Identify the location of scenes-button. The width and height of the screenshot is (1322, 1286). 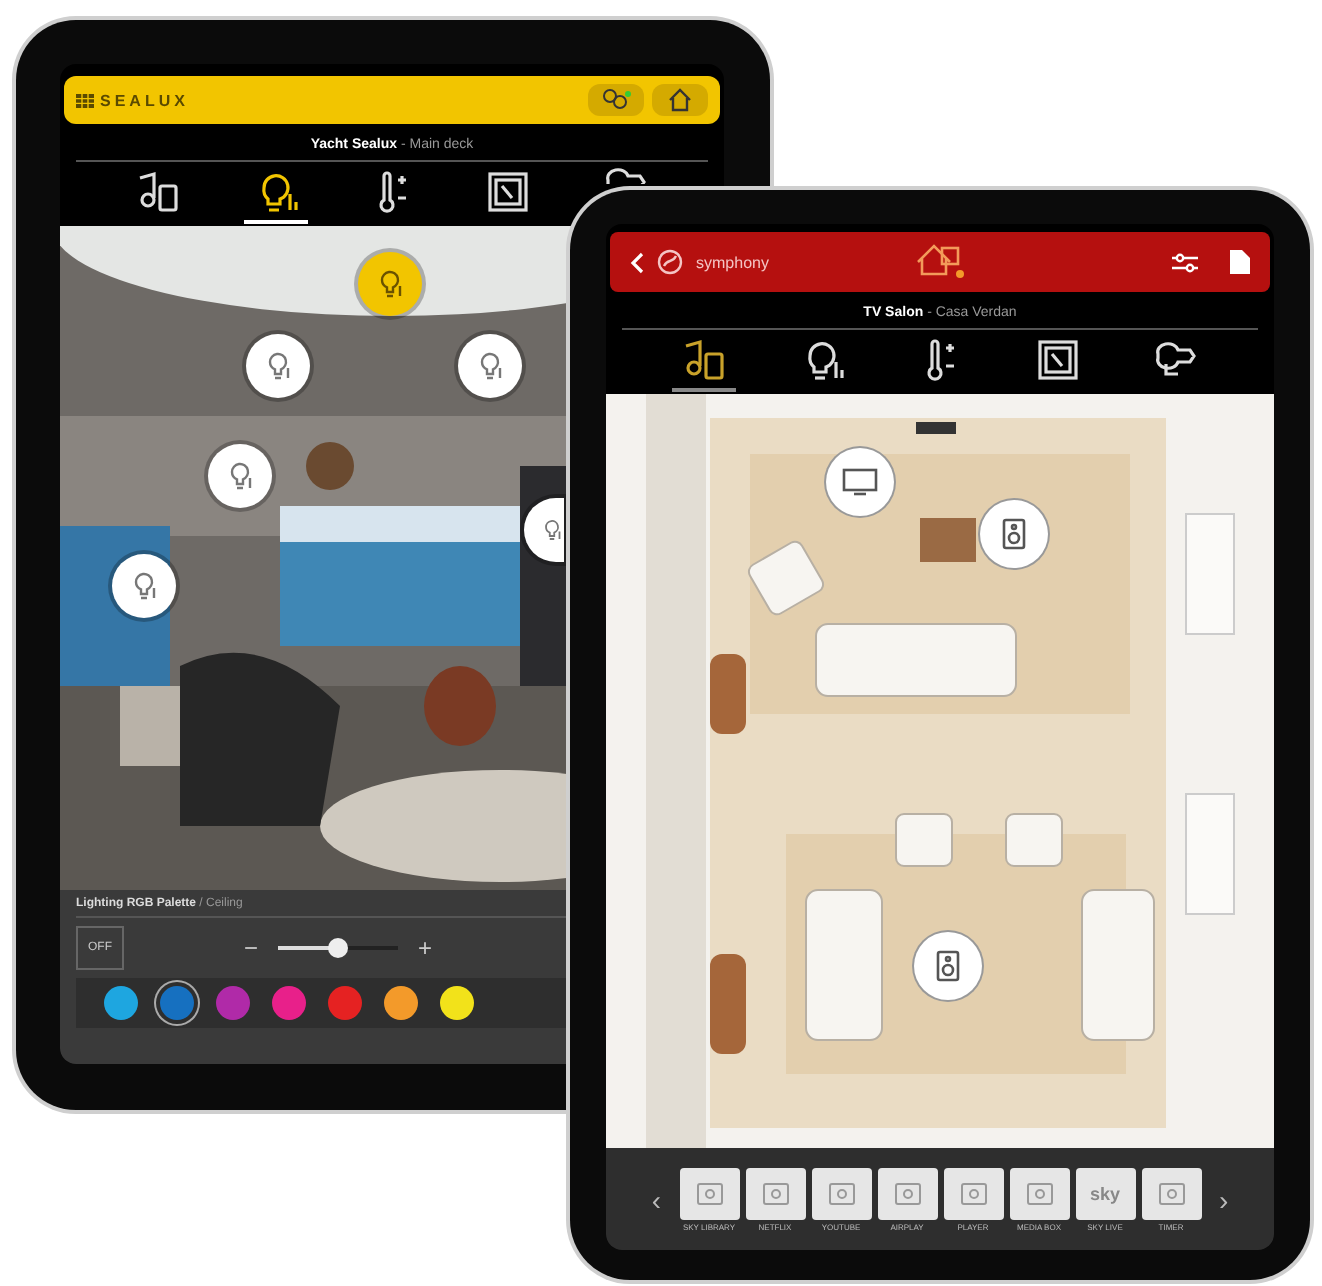
(616, 100).